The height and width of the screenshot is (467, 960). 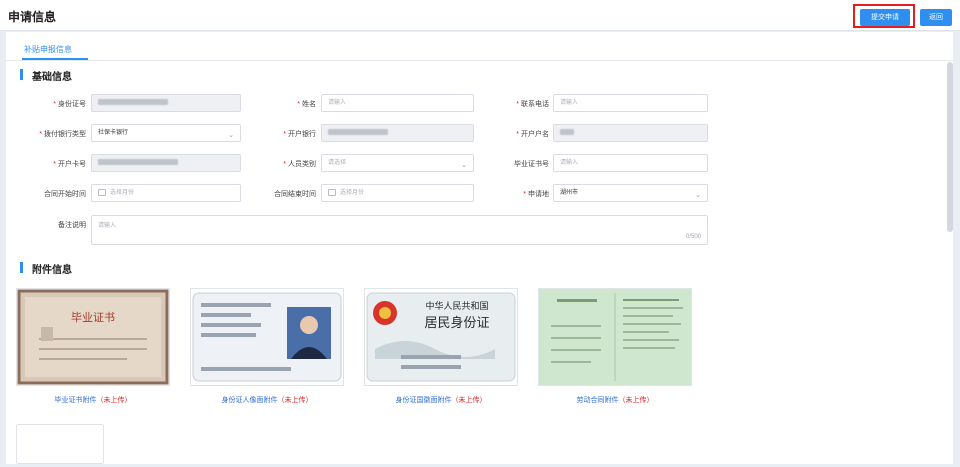 What do you see at coordinates (615, 400) in the screenshot?
I see `attachment-caption: 劳动合同附件（未上传）` at bounding box center [615, 400].